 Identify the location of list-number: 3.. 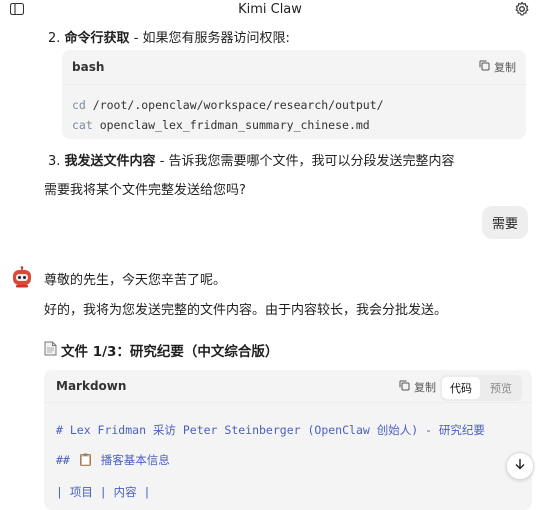
(54, 161).